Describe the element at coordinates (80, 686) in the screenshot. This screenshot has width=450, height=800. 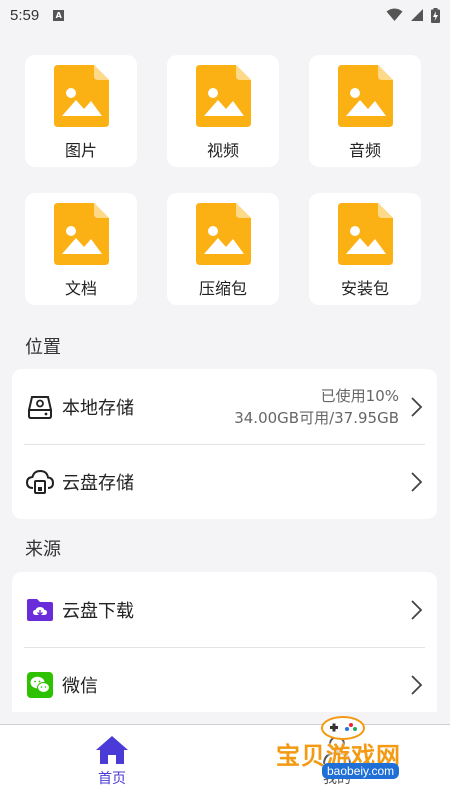
I see `wechat-label: 微信` at that location.